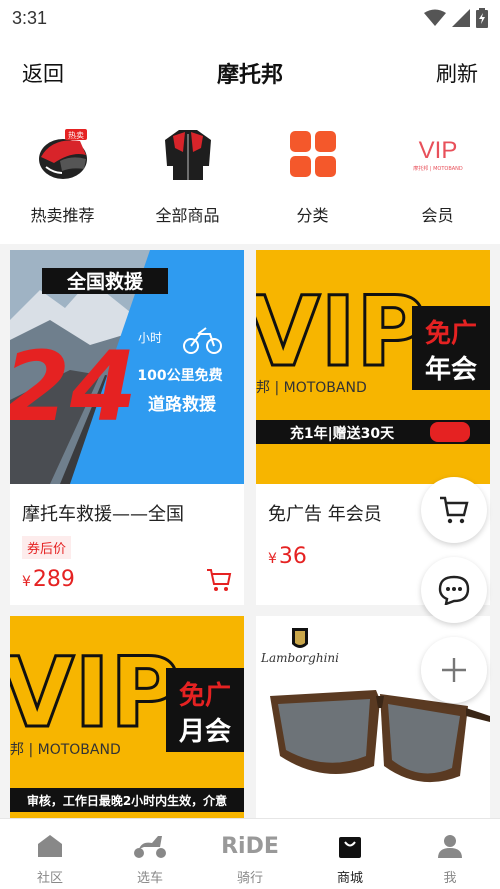  Describe the element at coordinates (219, 580) in the screenshot. I see `add-to-cart-icon` at that location.